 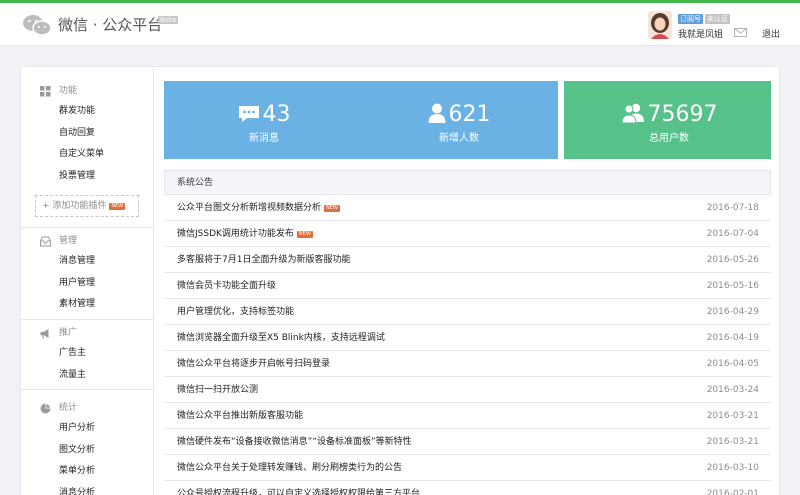 I want to click on sidebar-item-auto-reply: 自动回复, so click(x=87, y=134).